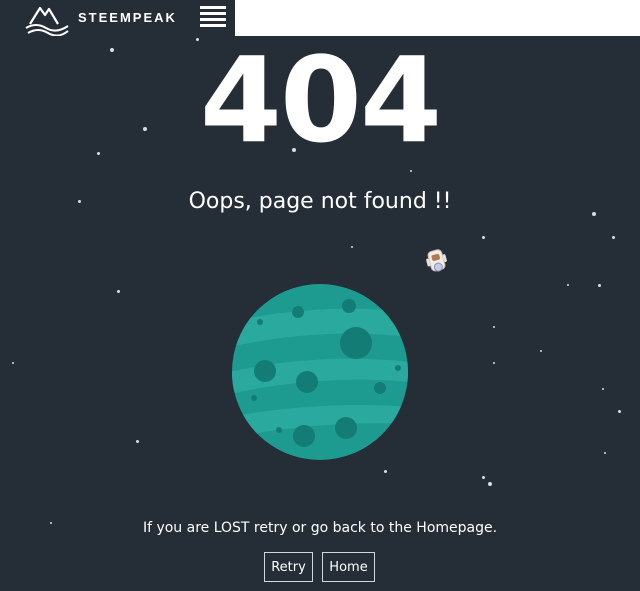  I want to click on home-button: Home, so click(348, 567).